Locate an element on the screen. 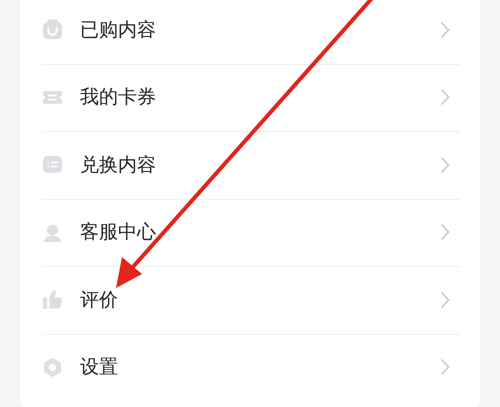 The height and width of the screenshot is (407, 500). bag-icon is located at coordinates (52, 29).